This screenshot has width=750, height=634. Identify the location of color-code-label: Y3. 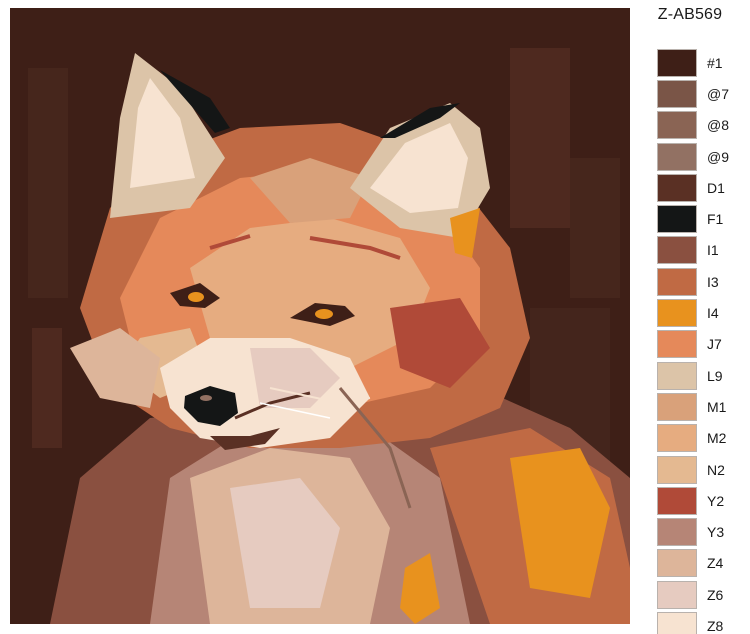
(716, 532).